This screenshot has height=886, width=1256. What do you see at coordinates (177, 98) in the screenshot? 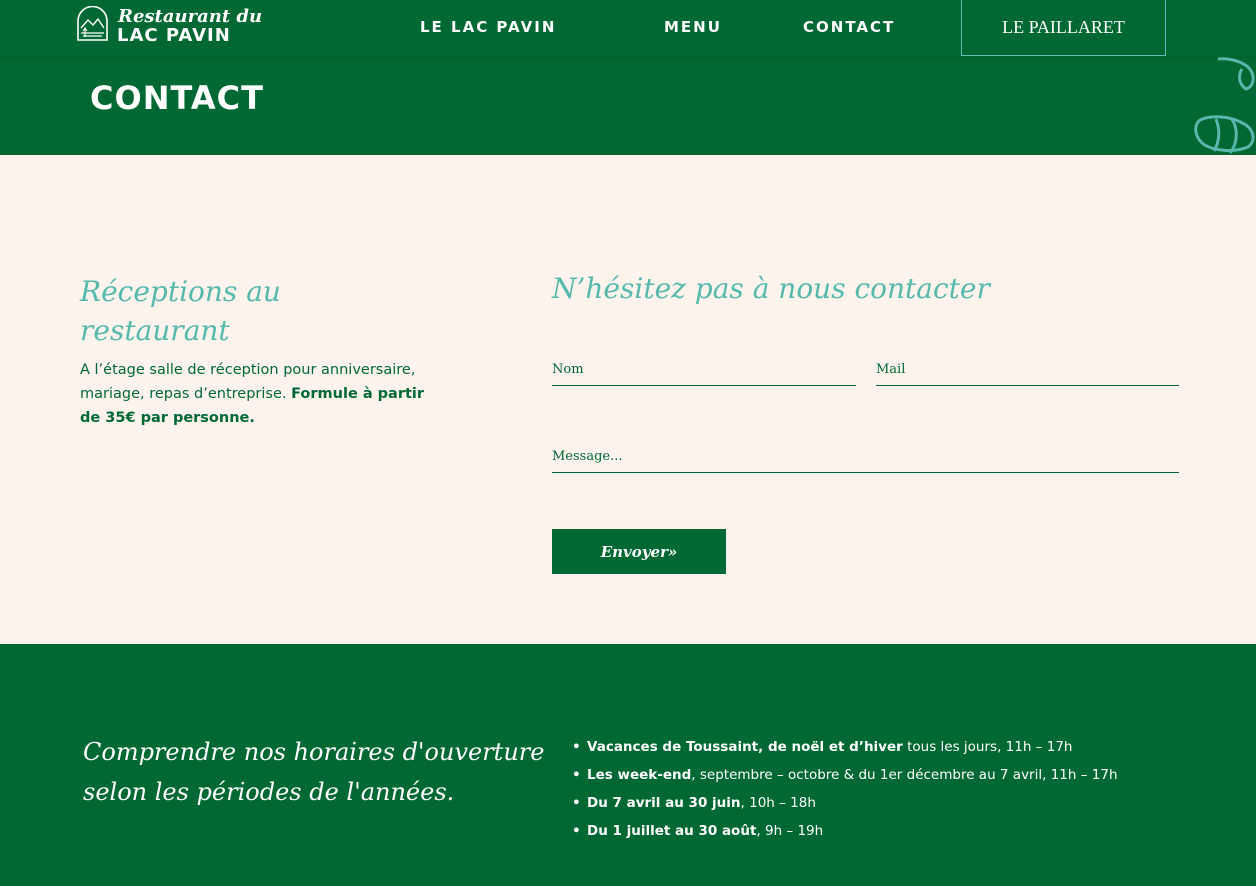
I see `page-title: CONTACT` at bounding box center [177, 98].